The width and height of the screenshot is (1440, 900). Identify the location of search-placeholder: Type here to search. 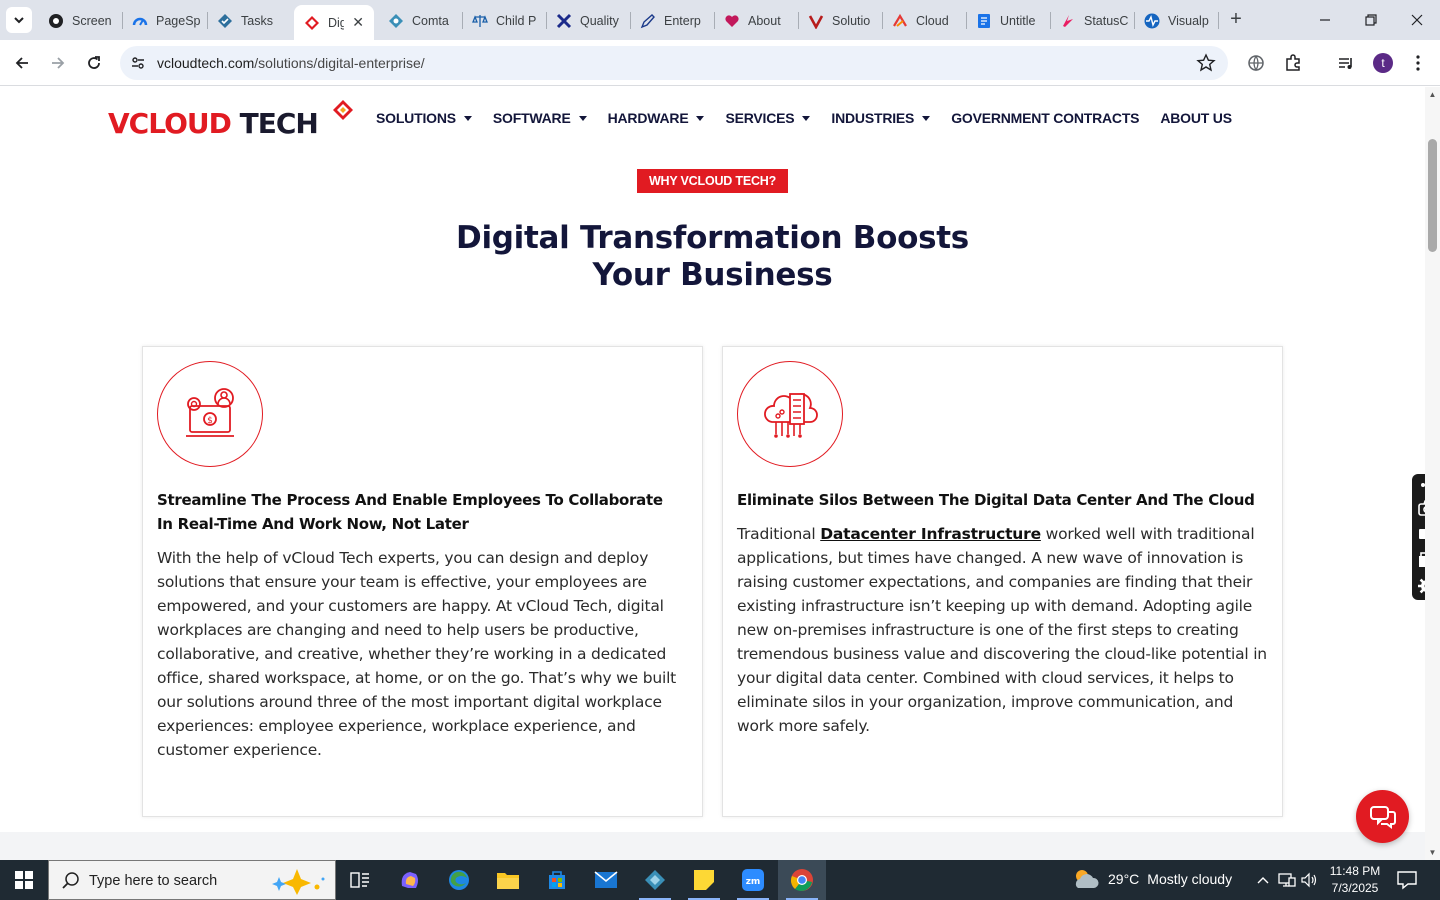
(153, 881).